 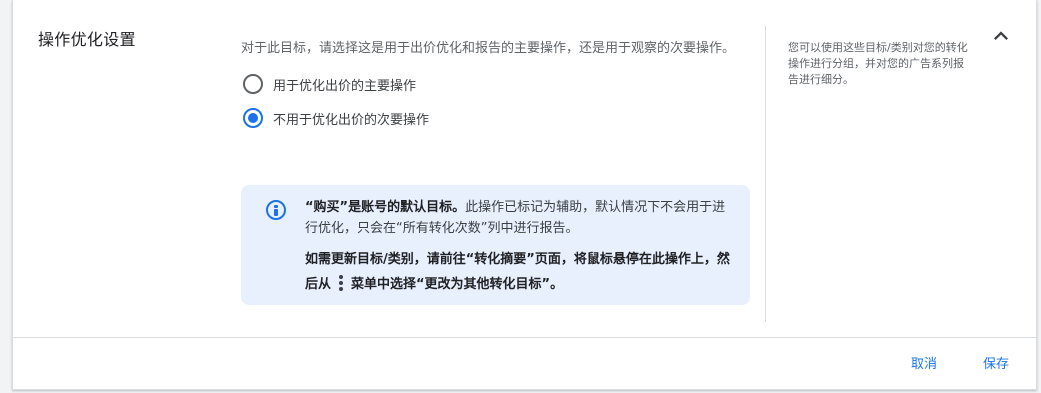 I want to click on vertical-divider, so click(x=765, y=174).